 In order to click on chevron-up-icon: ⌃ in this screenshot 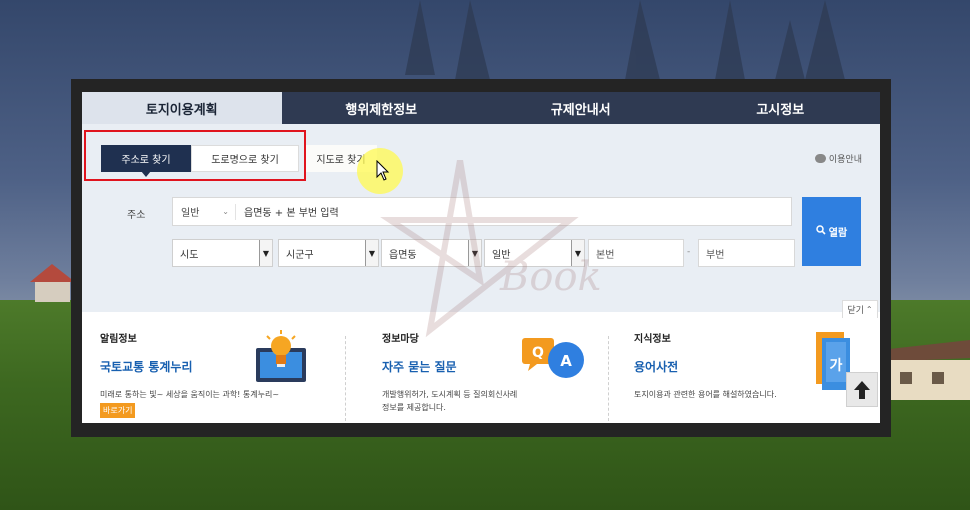, I will do `click(869, 309)`.